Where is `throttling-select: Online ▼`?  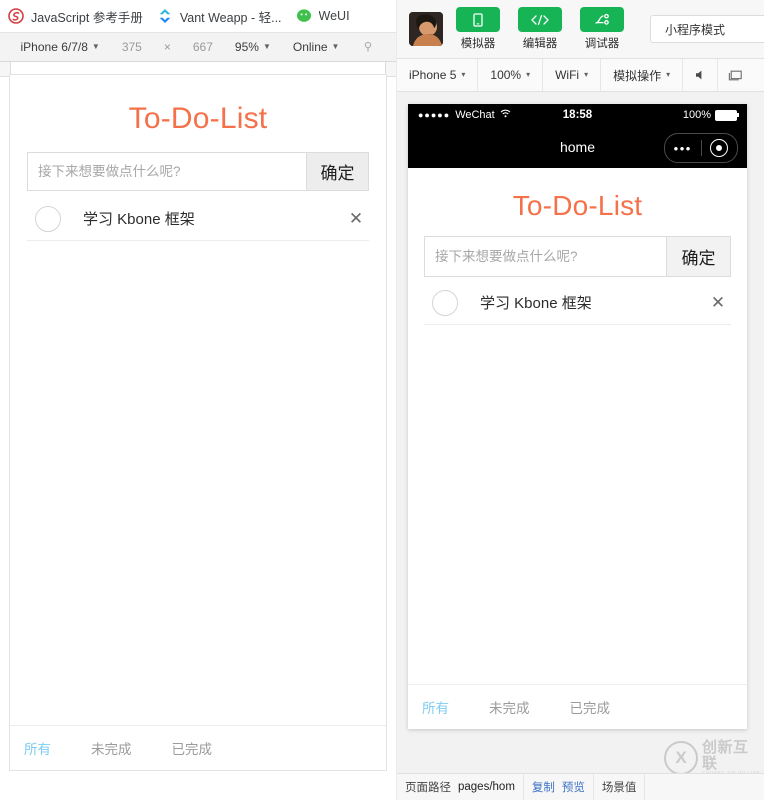
throttling-select: Online ▼ is located at coordinates (316, 47).